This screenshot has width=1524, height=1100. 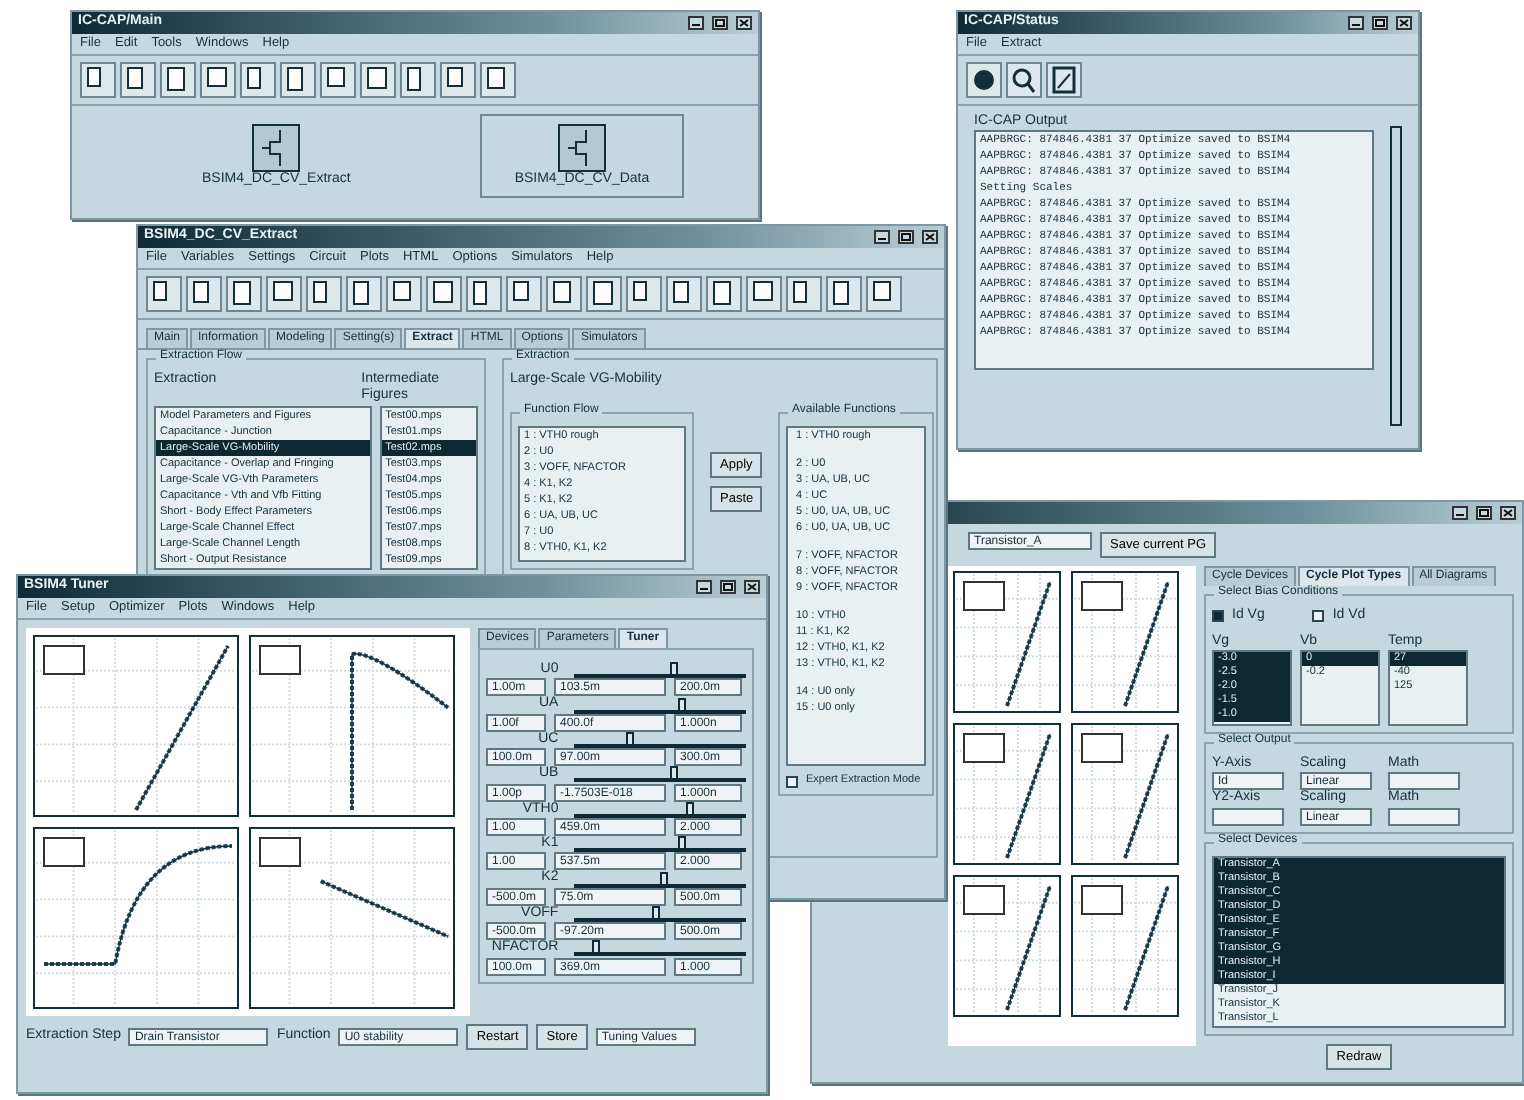 What do you see at coordinates (1024, 79) in the screenshot?
I see `search-icon` at bounding box center [1024, 79].